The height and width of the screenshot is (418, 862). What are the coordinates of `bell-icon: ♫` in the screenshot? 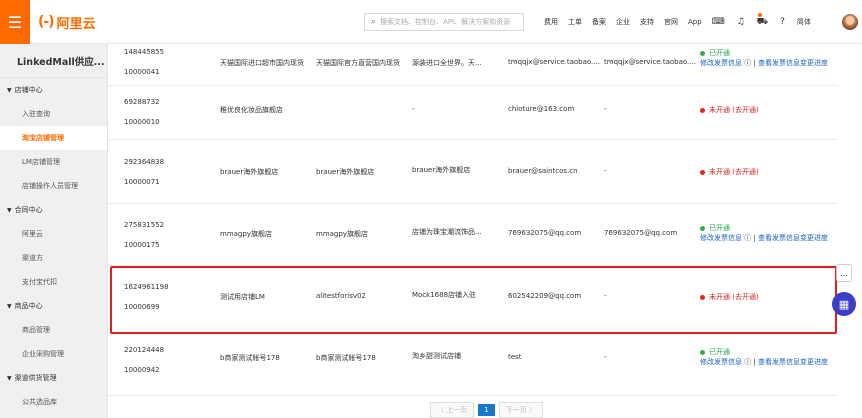 It's located at (741, 22).